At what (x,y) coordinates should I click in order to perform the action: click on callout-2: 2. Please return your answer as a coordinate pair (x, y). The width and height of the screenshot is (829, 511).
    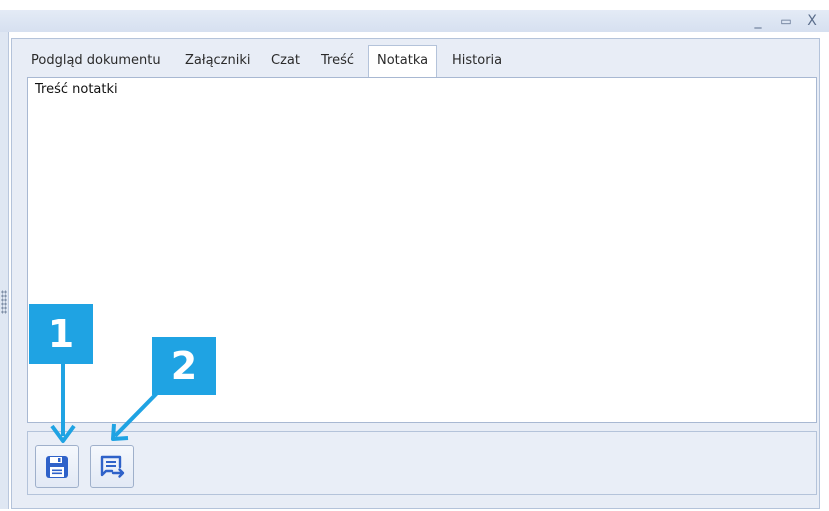
    Looking at the image, I should click on (184, 366).